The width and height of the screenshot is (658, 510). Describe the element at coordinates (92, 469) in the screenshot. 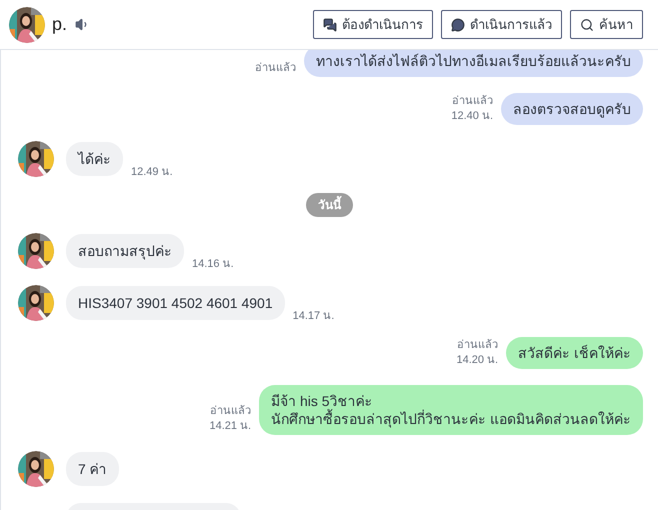

I see `message-bubble: 7 ค่า` at that location.